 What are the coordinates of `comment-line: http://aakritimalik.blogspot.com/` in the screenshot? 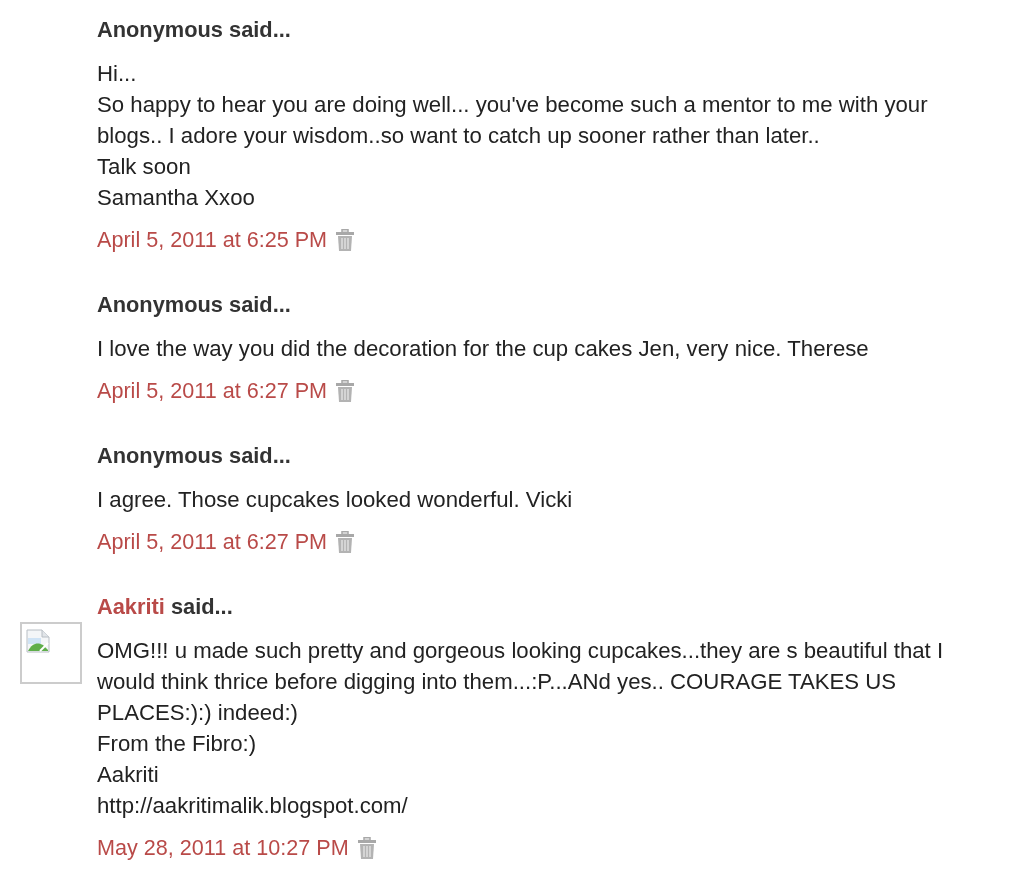 It's located at (252, 806).